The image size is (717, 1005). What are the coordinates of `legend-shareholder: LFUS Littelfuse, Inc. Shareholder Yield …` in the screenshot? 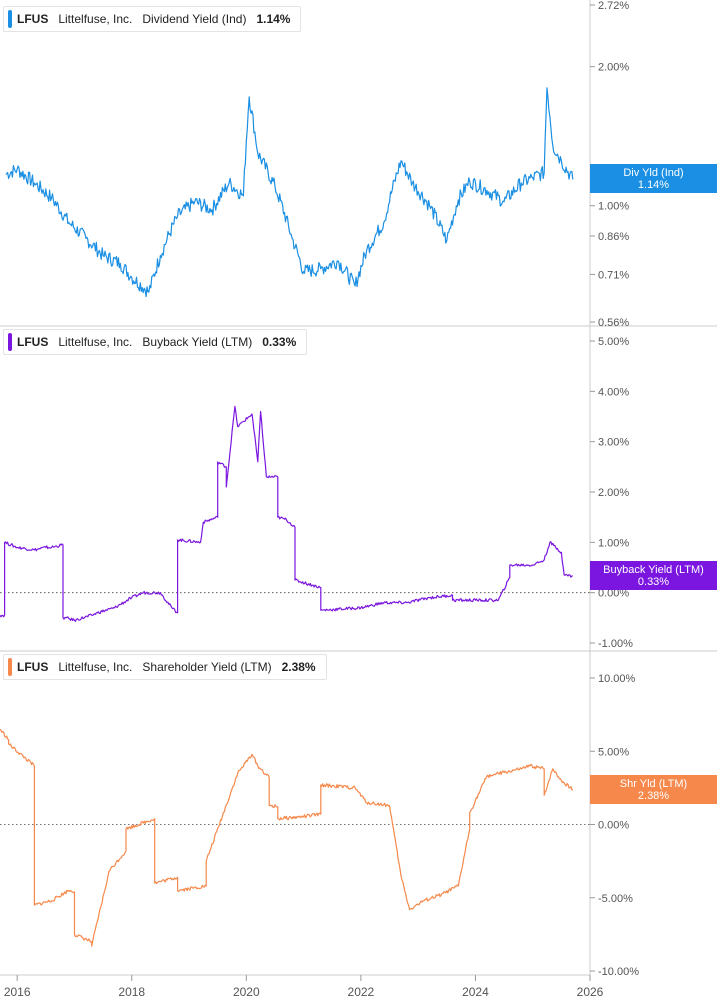 It's located at (165, 667).